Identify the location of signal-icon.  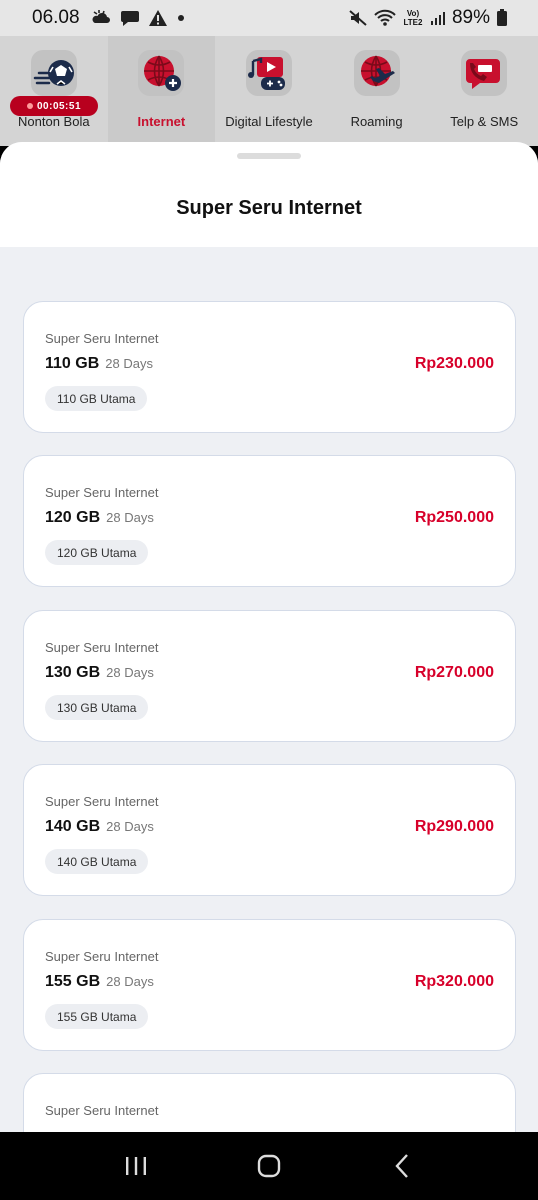
(438, 18).